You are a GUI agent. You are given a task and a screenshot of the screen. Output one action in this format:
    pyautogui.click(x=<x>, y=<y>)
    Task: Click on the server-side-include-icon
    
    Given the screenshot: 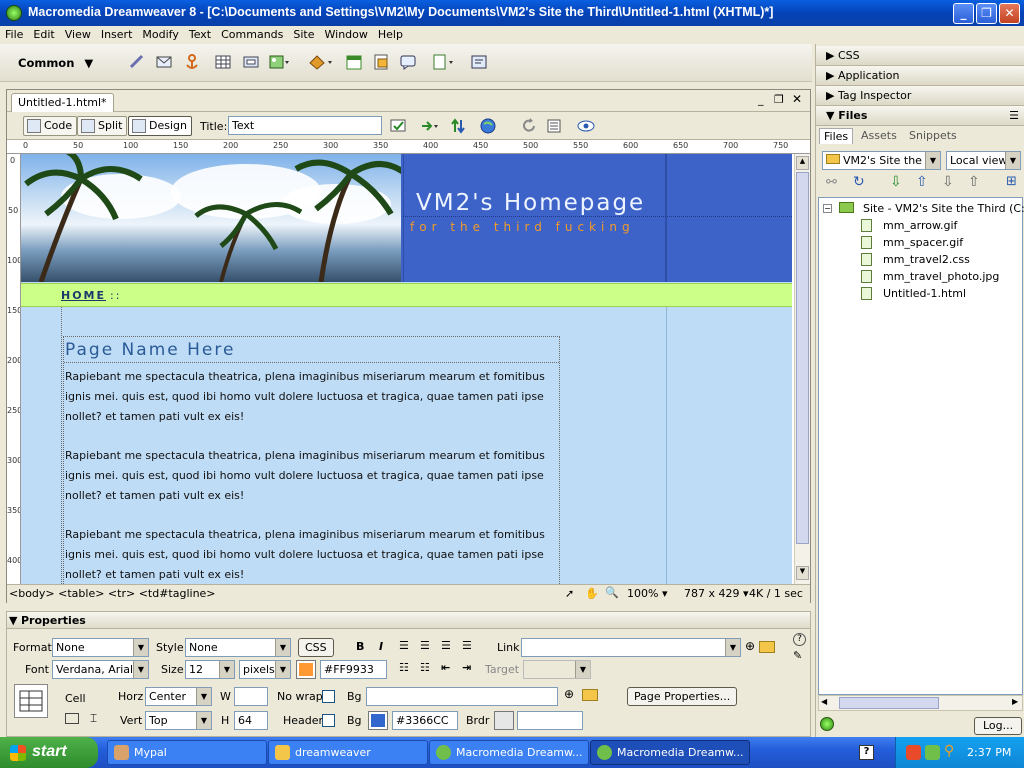 What is the action you would take?
    pyautogui.click(x=381, y=62)
    